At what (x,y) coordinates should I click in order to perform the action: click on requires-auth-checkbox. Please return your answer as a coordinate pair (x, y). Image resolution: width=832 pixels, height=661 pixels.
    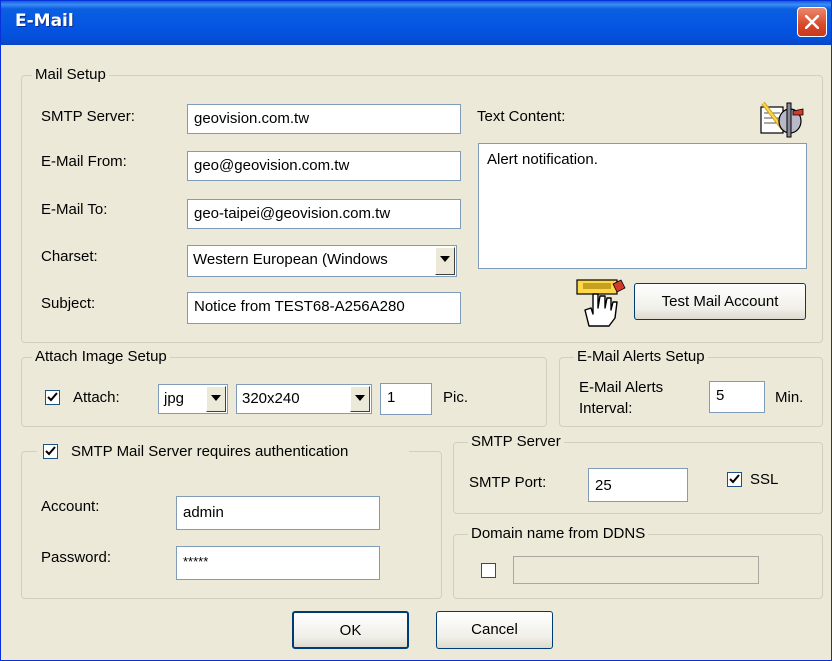
    Looking at the image, I should click on (50, 451).